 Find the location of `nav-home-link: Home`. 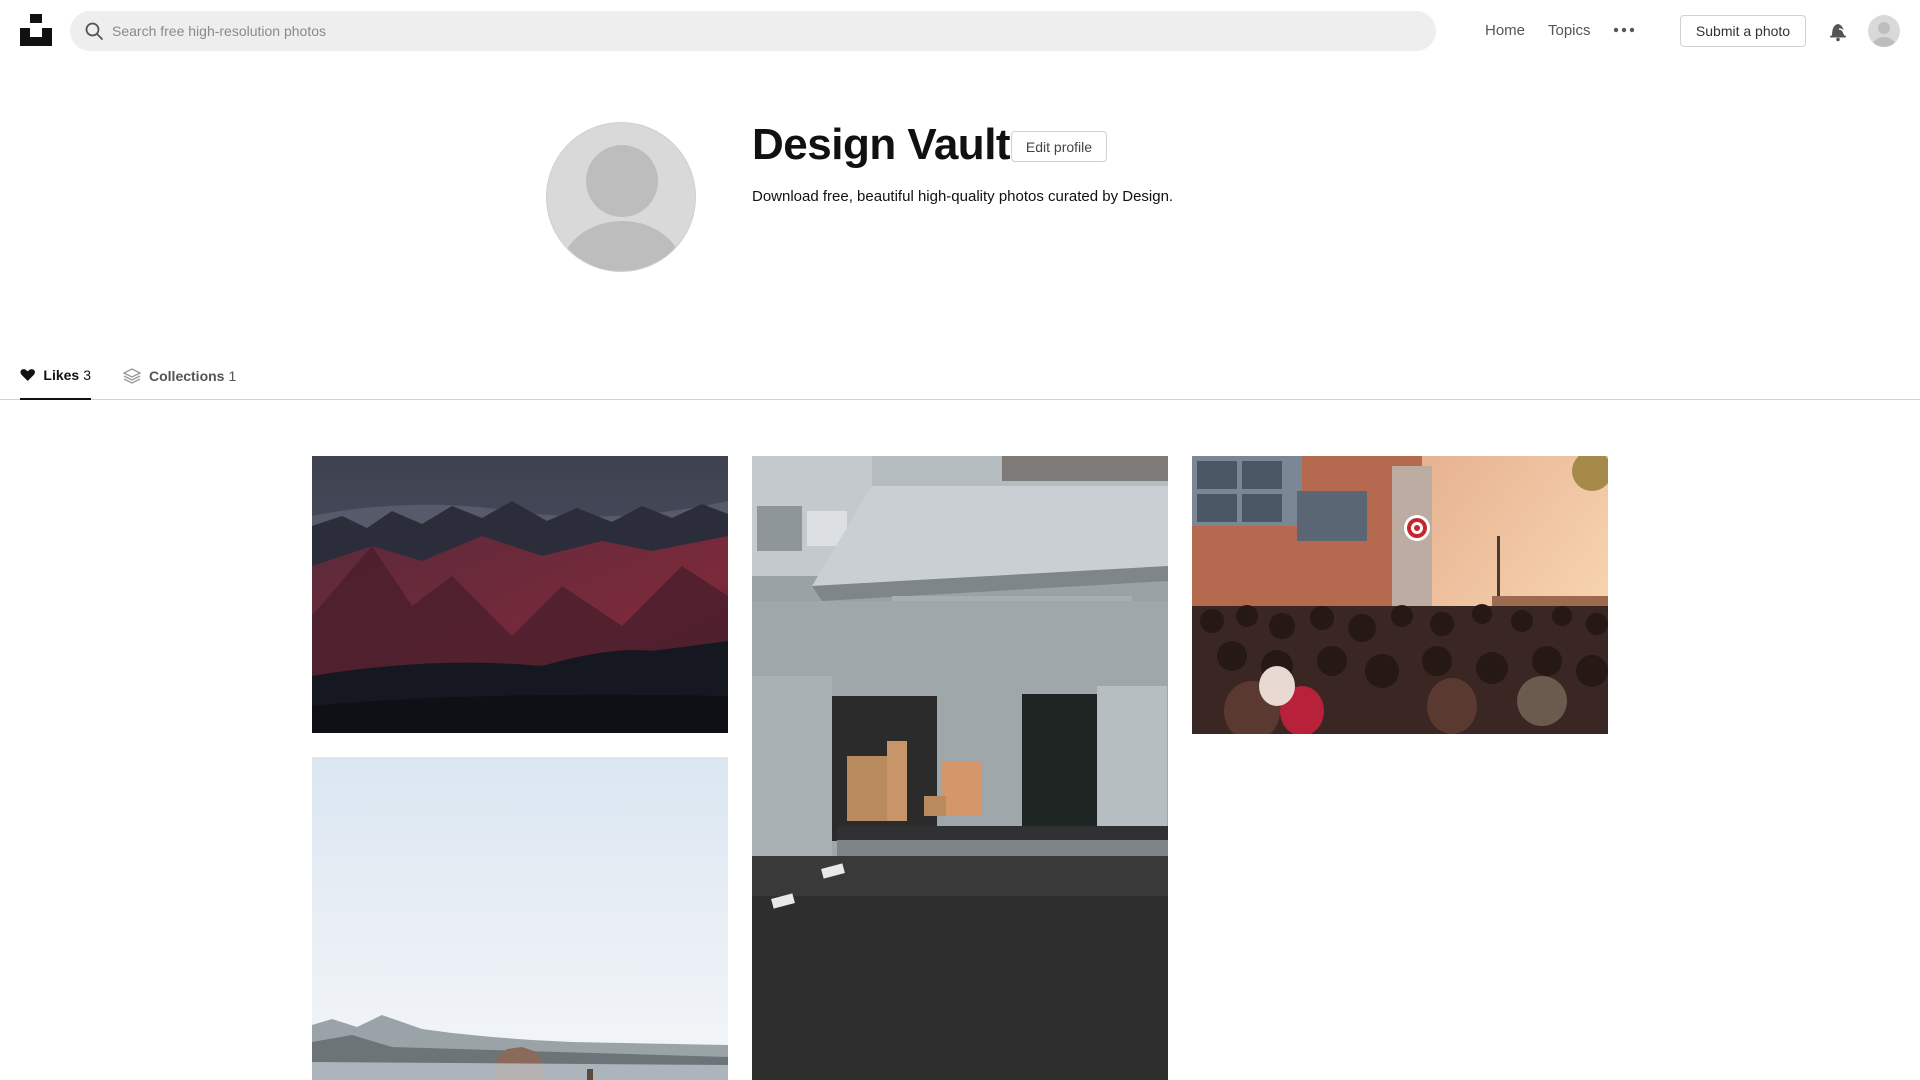

nav-home-link: Home is located at coordinates (1505, 30).